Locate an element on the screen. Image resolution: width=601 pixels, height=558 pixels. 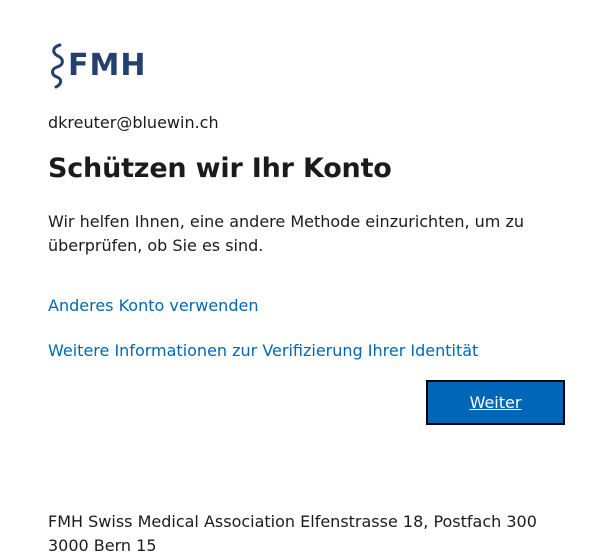
footer-address-line-2: 3000 Bern 15 is located at coordinates (102, 545).